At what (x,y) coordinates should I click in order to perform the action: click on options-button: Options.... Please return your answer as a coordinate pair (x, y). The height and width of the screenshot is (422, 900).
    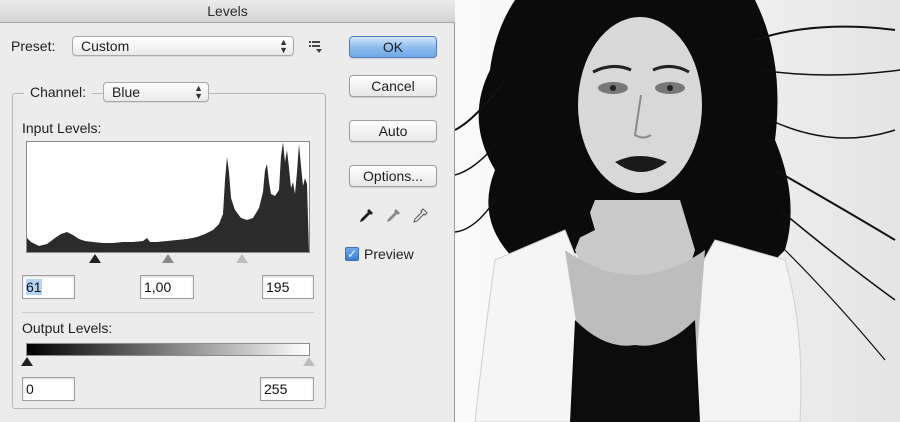
    Looking at the image, I should click on (393, 176).